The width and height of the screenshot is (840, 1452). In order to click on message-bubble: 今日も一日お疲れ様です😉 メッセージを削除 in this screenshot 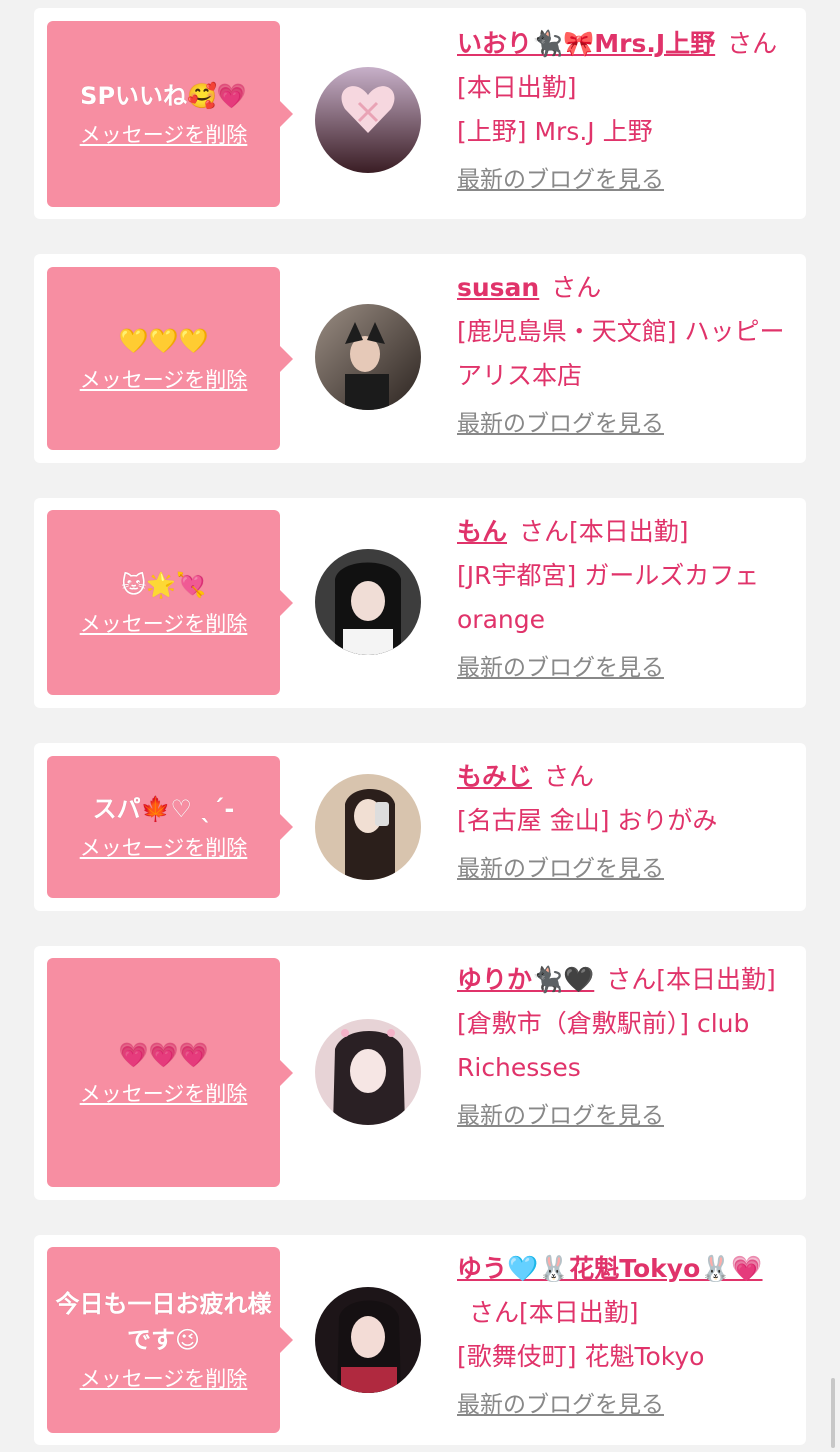, I will do `click(170, 1340)`.